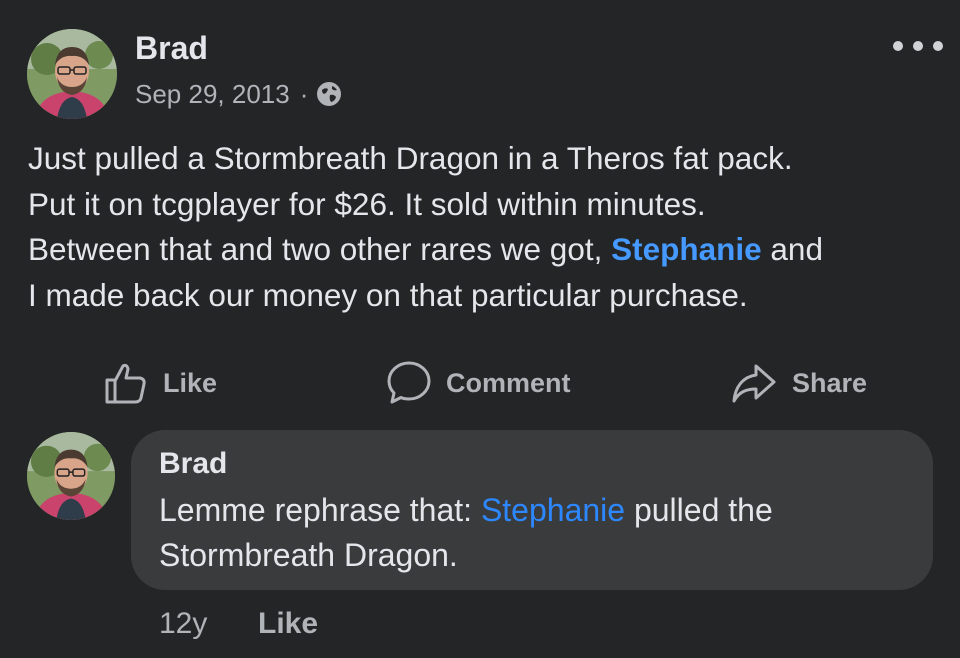 The image size is (960, 658). I want to click on comment-label: Comment, so click(508, 382).